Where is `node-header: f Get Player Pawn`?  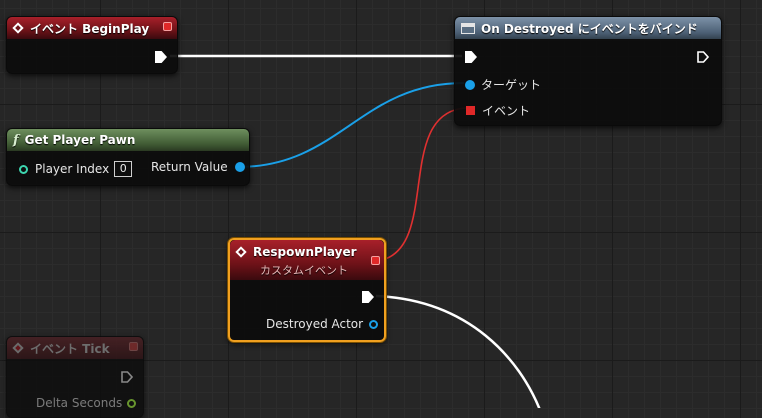 node-header: f Get Player Pawn is located at coordinates (128, 140).